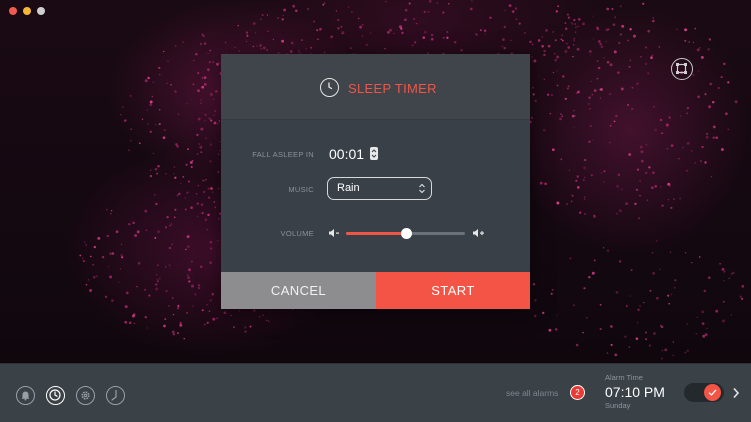 This screenshot has height=422, width=751. I want to click on cancel-button: CANCEL, so click(298, 290).